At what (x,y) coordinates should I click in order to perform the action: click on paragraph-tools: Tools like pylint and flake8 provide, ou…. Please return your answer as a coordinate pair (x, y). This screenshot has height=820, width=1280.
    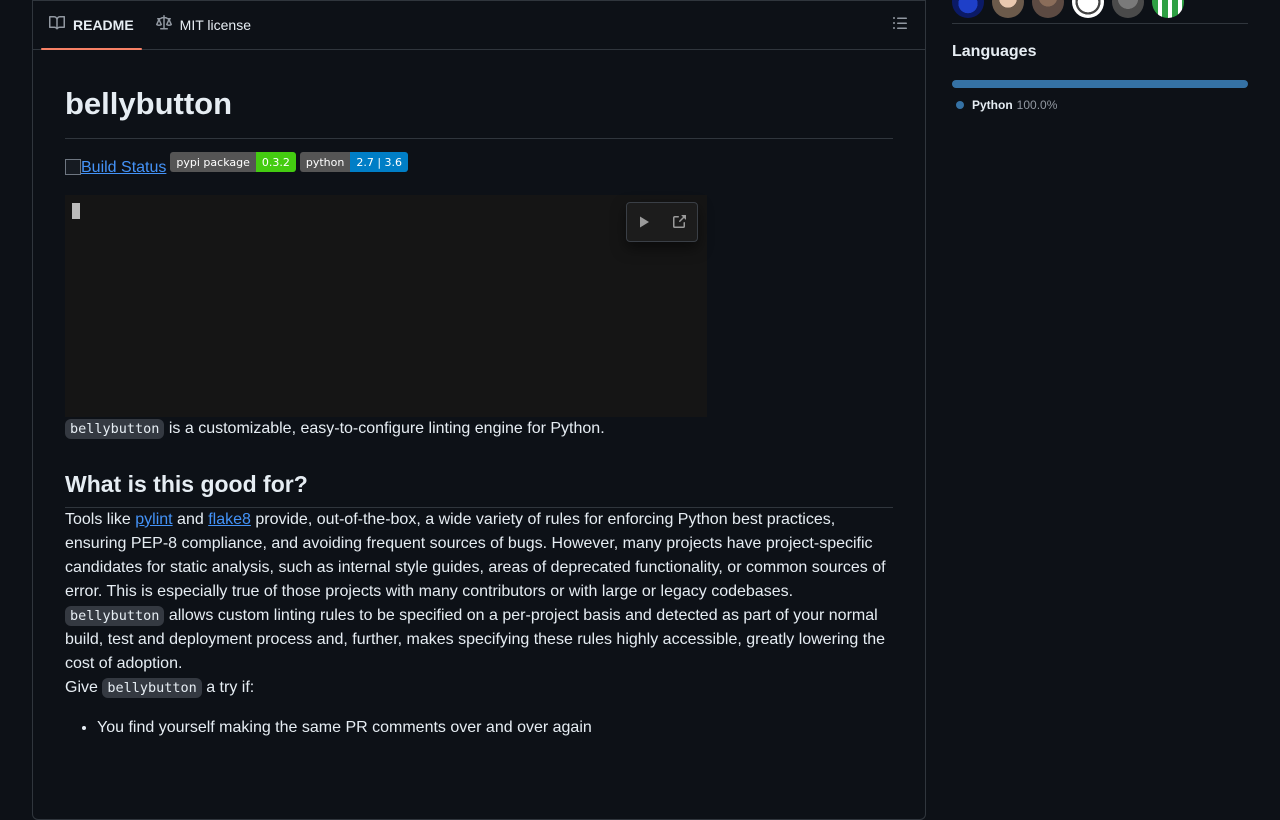
    Looking at the image, I should click on (479, 556).